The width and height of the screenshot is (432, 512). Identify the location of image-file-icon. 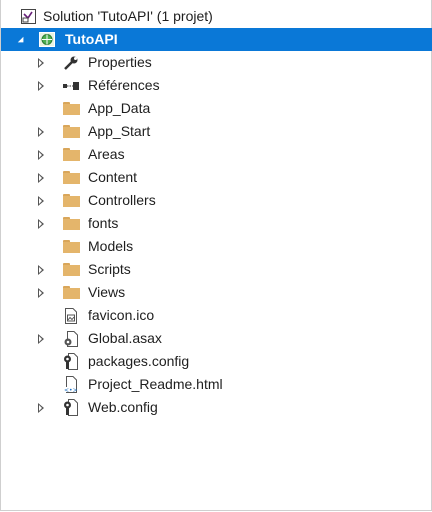
(71, 315).